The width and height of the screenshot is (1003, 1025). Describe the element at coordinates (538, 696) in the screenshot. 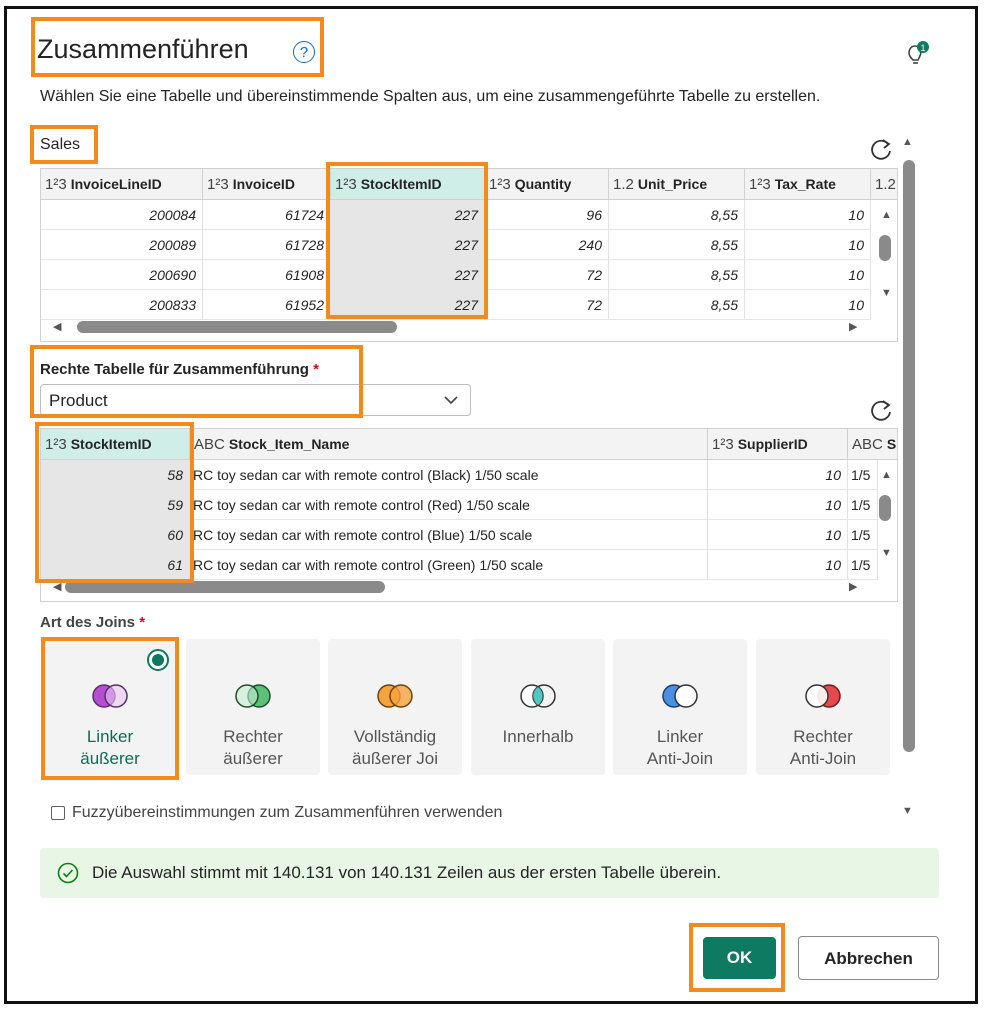

I see `venn-inner-icon` at that location.